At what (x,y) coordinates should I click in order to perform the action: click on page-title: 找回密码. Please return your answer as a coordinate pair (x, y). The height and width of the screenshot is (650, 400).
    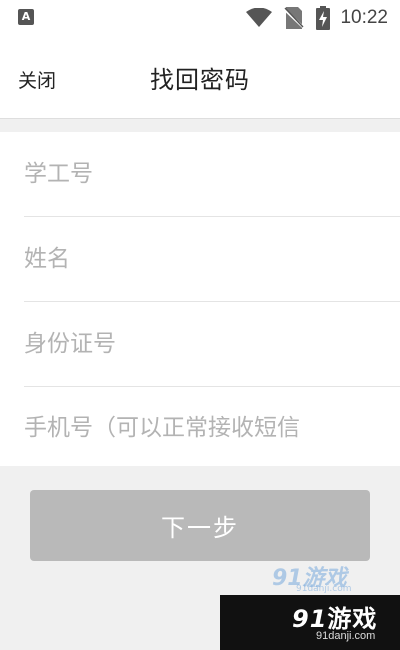
    Looking at the image, I should click on (200, 80).